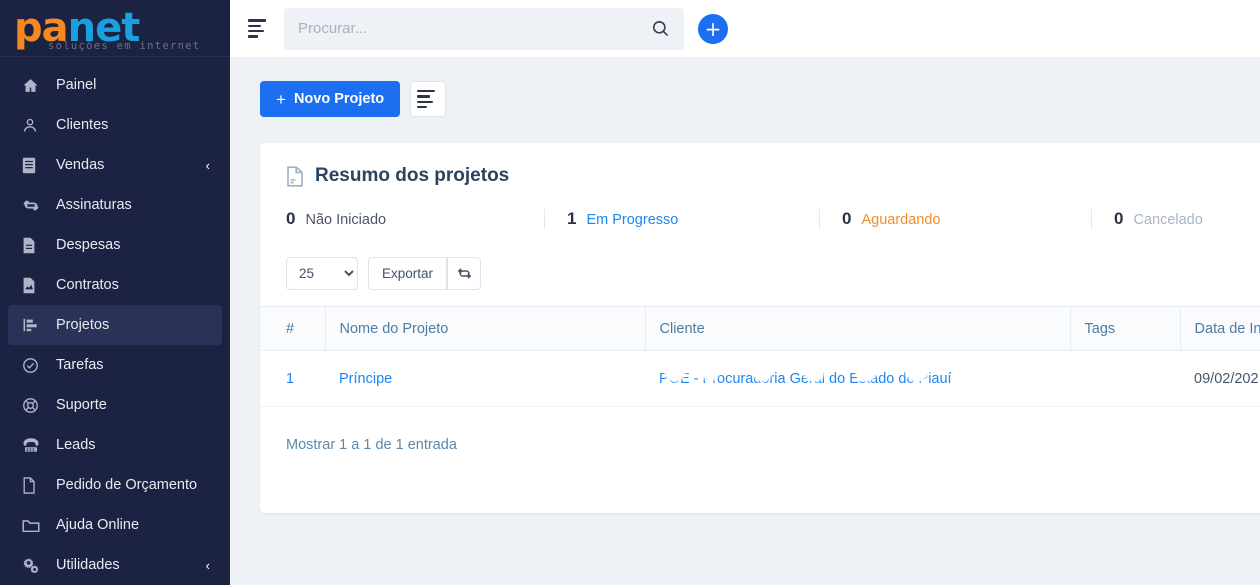 This screenshot has height=585, width=1260. What do you see at coordinates (572, 218) in the screenshot?
I see `status-count: 1` at bounding box center [572, 218].